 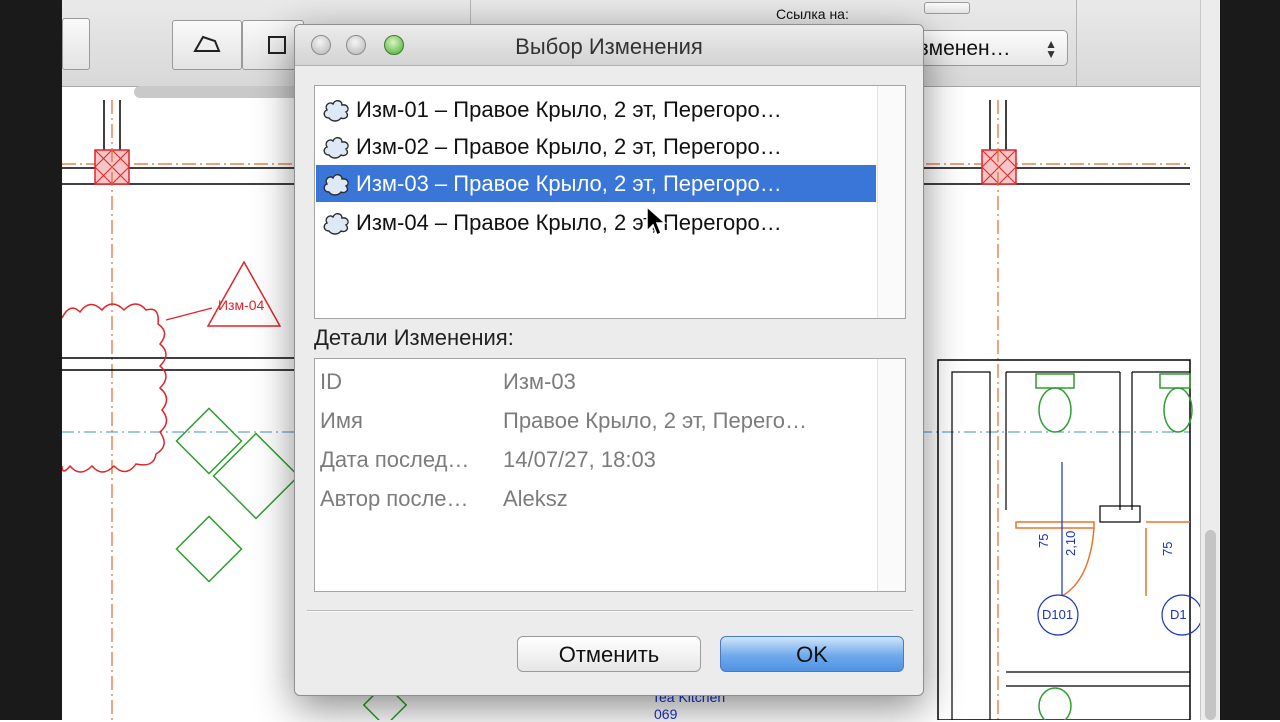 I want to click on horizontal-scrollbar-thumb, so click(x=217, y=92).